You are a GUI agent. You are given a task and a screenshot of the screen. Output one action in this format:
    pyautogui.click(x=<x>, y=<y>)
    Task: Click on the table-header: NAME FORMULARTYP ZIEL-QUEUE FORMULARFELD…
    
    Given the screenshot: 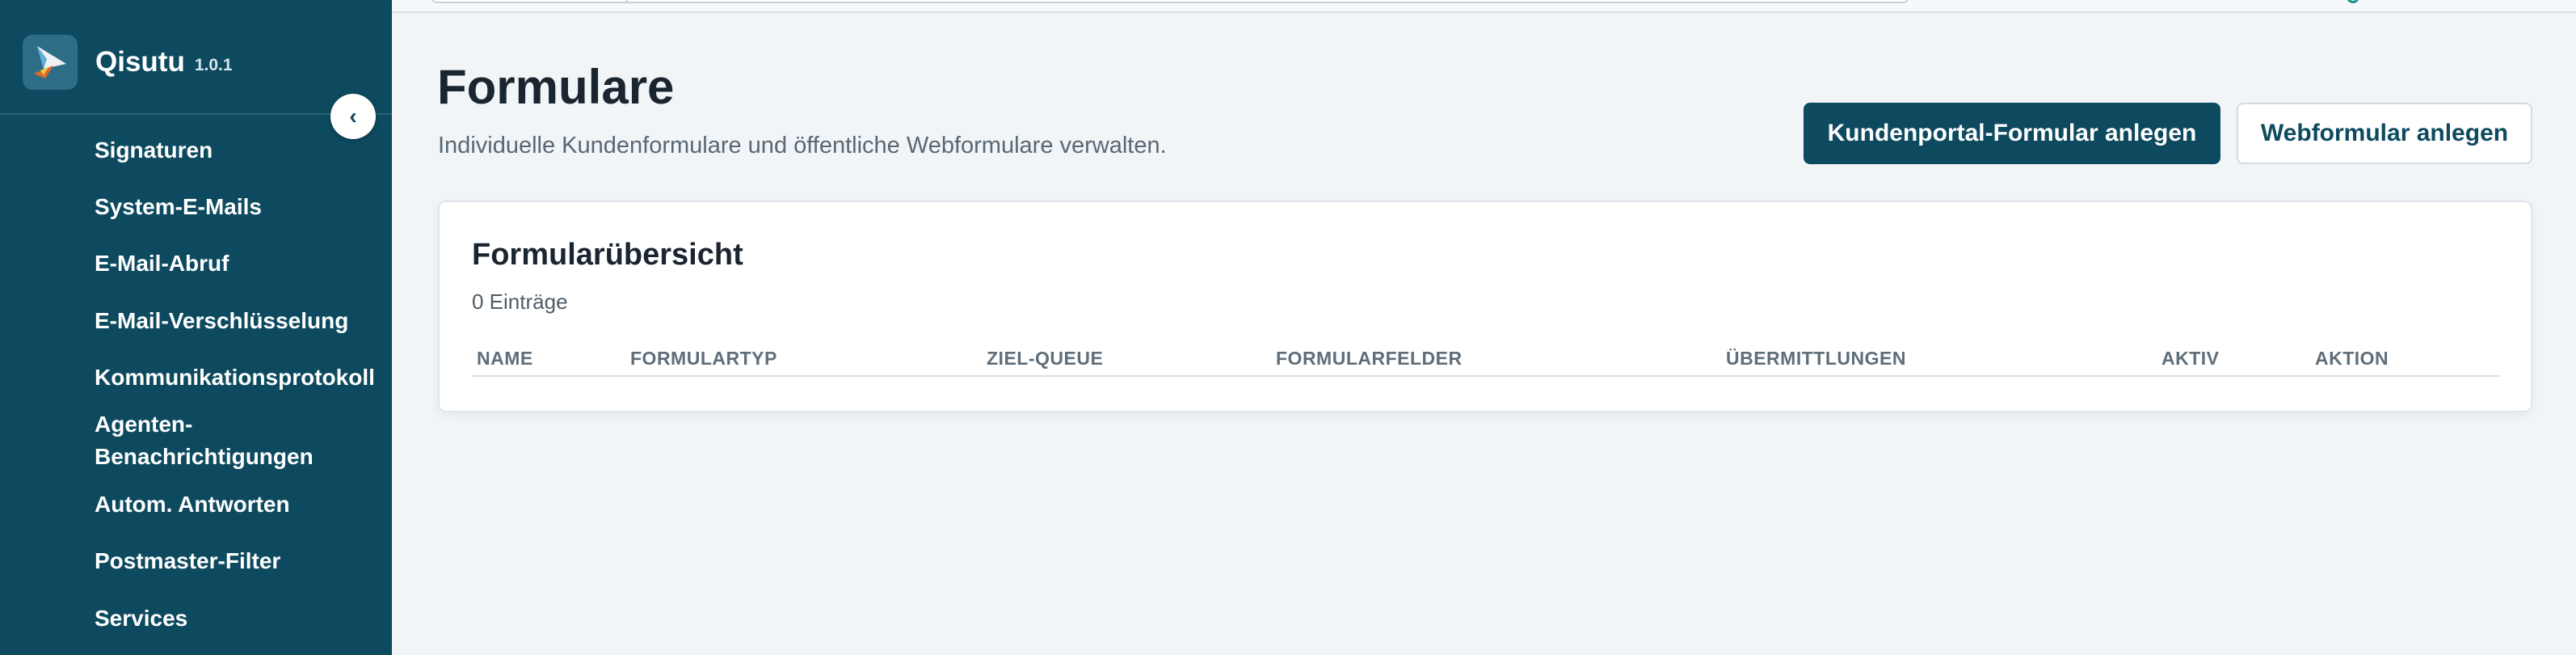 What is the action you would take?
    pyautogui.click(x=1486, y=360)
    